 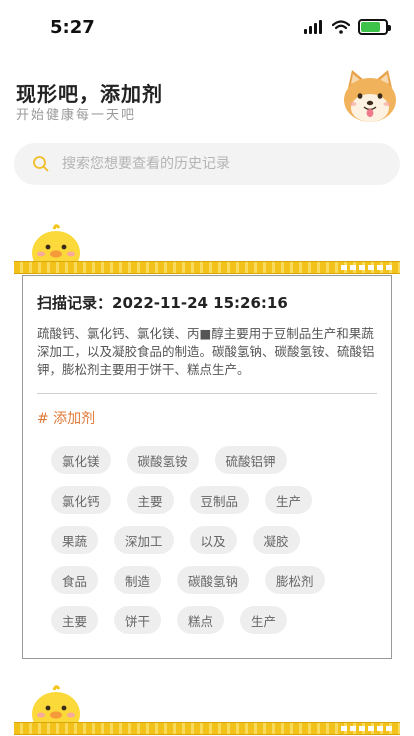 I want to click on additive-tag: 氯化镁, so click(x=81, y=460).